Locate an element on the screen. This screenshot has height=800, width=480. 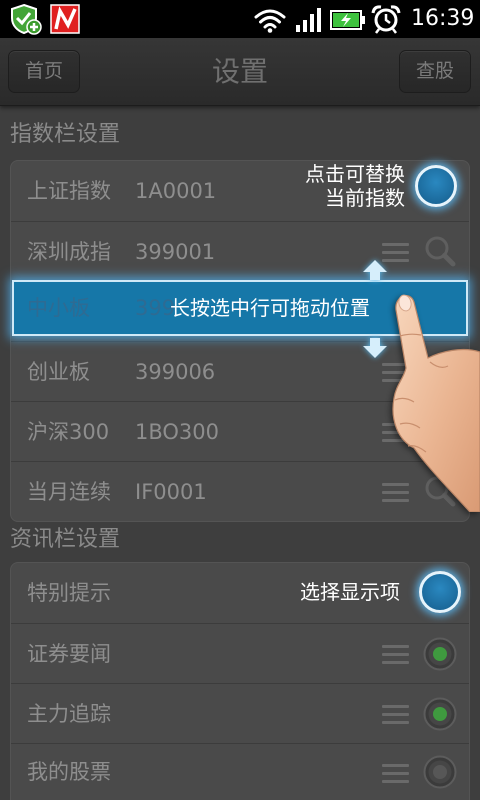
shield-plus-icon is located at coordinates (26, 19).